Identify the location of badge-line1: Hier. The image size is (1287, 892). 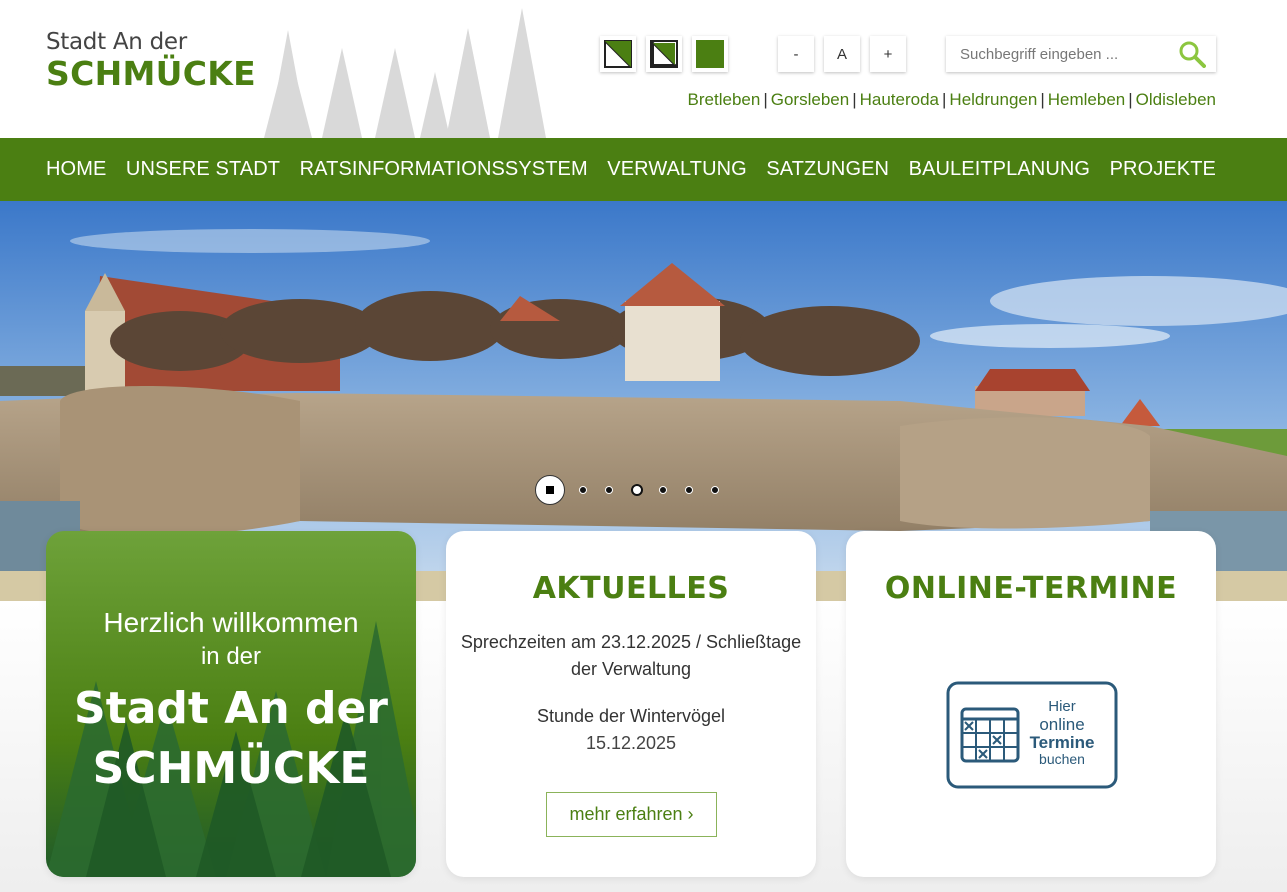
(1062, 706).